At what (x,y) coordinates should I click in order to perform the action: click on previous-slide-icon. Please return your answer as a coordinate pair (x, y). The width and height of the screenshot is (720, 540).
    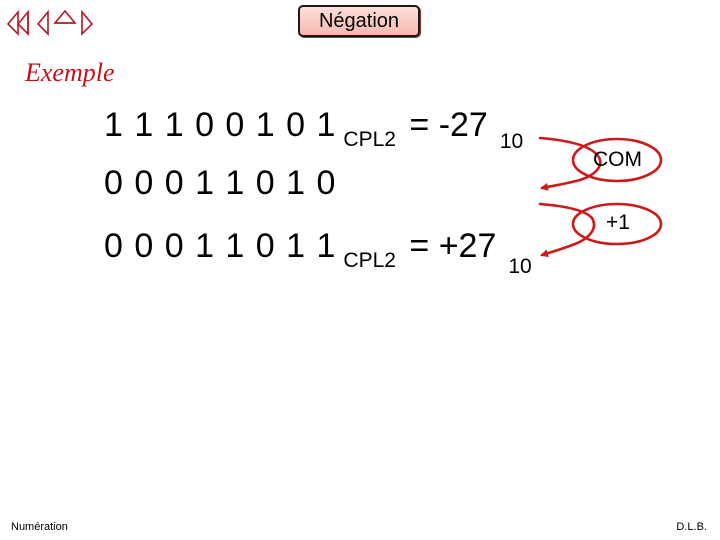
    Looking at the image, I should click on (42, 22).